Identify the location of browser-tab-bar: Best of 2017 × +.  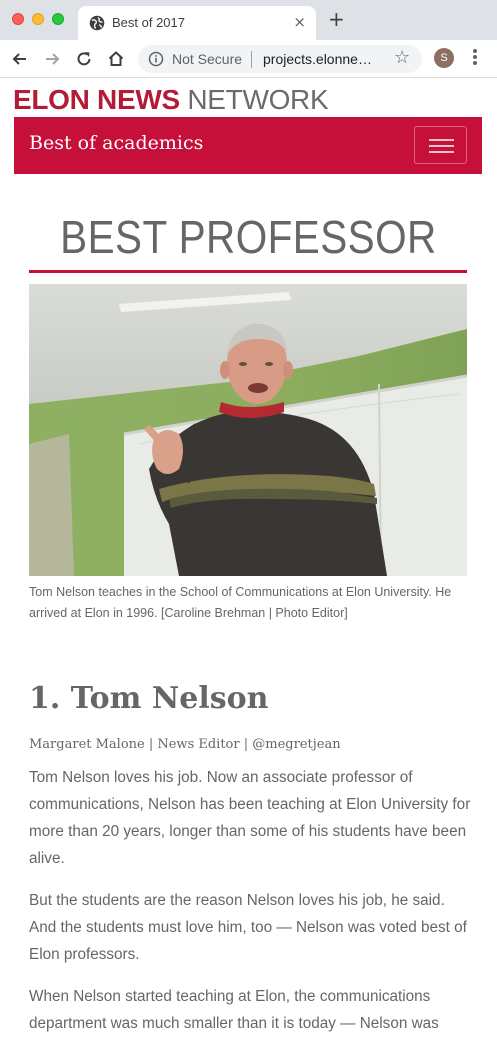
(248, 20).